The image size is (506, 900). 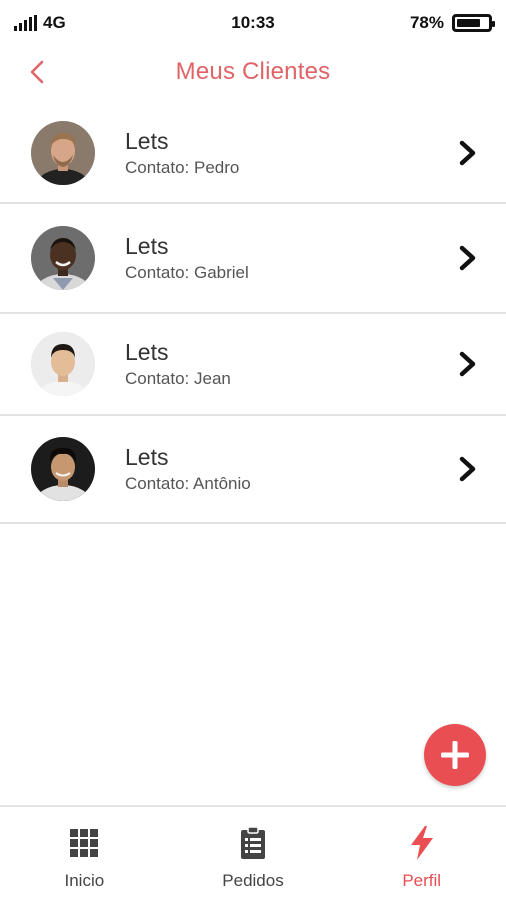 I want to click on battery-fill, so click(x=469, y=23).